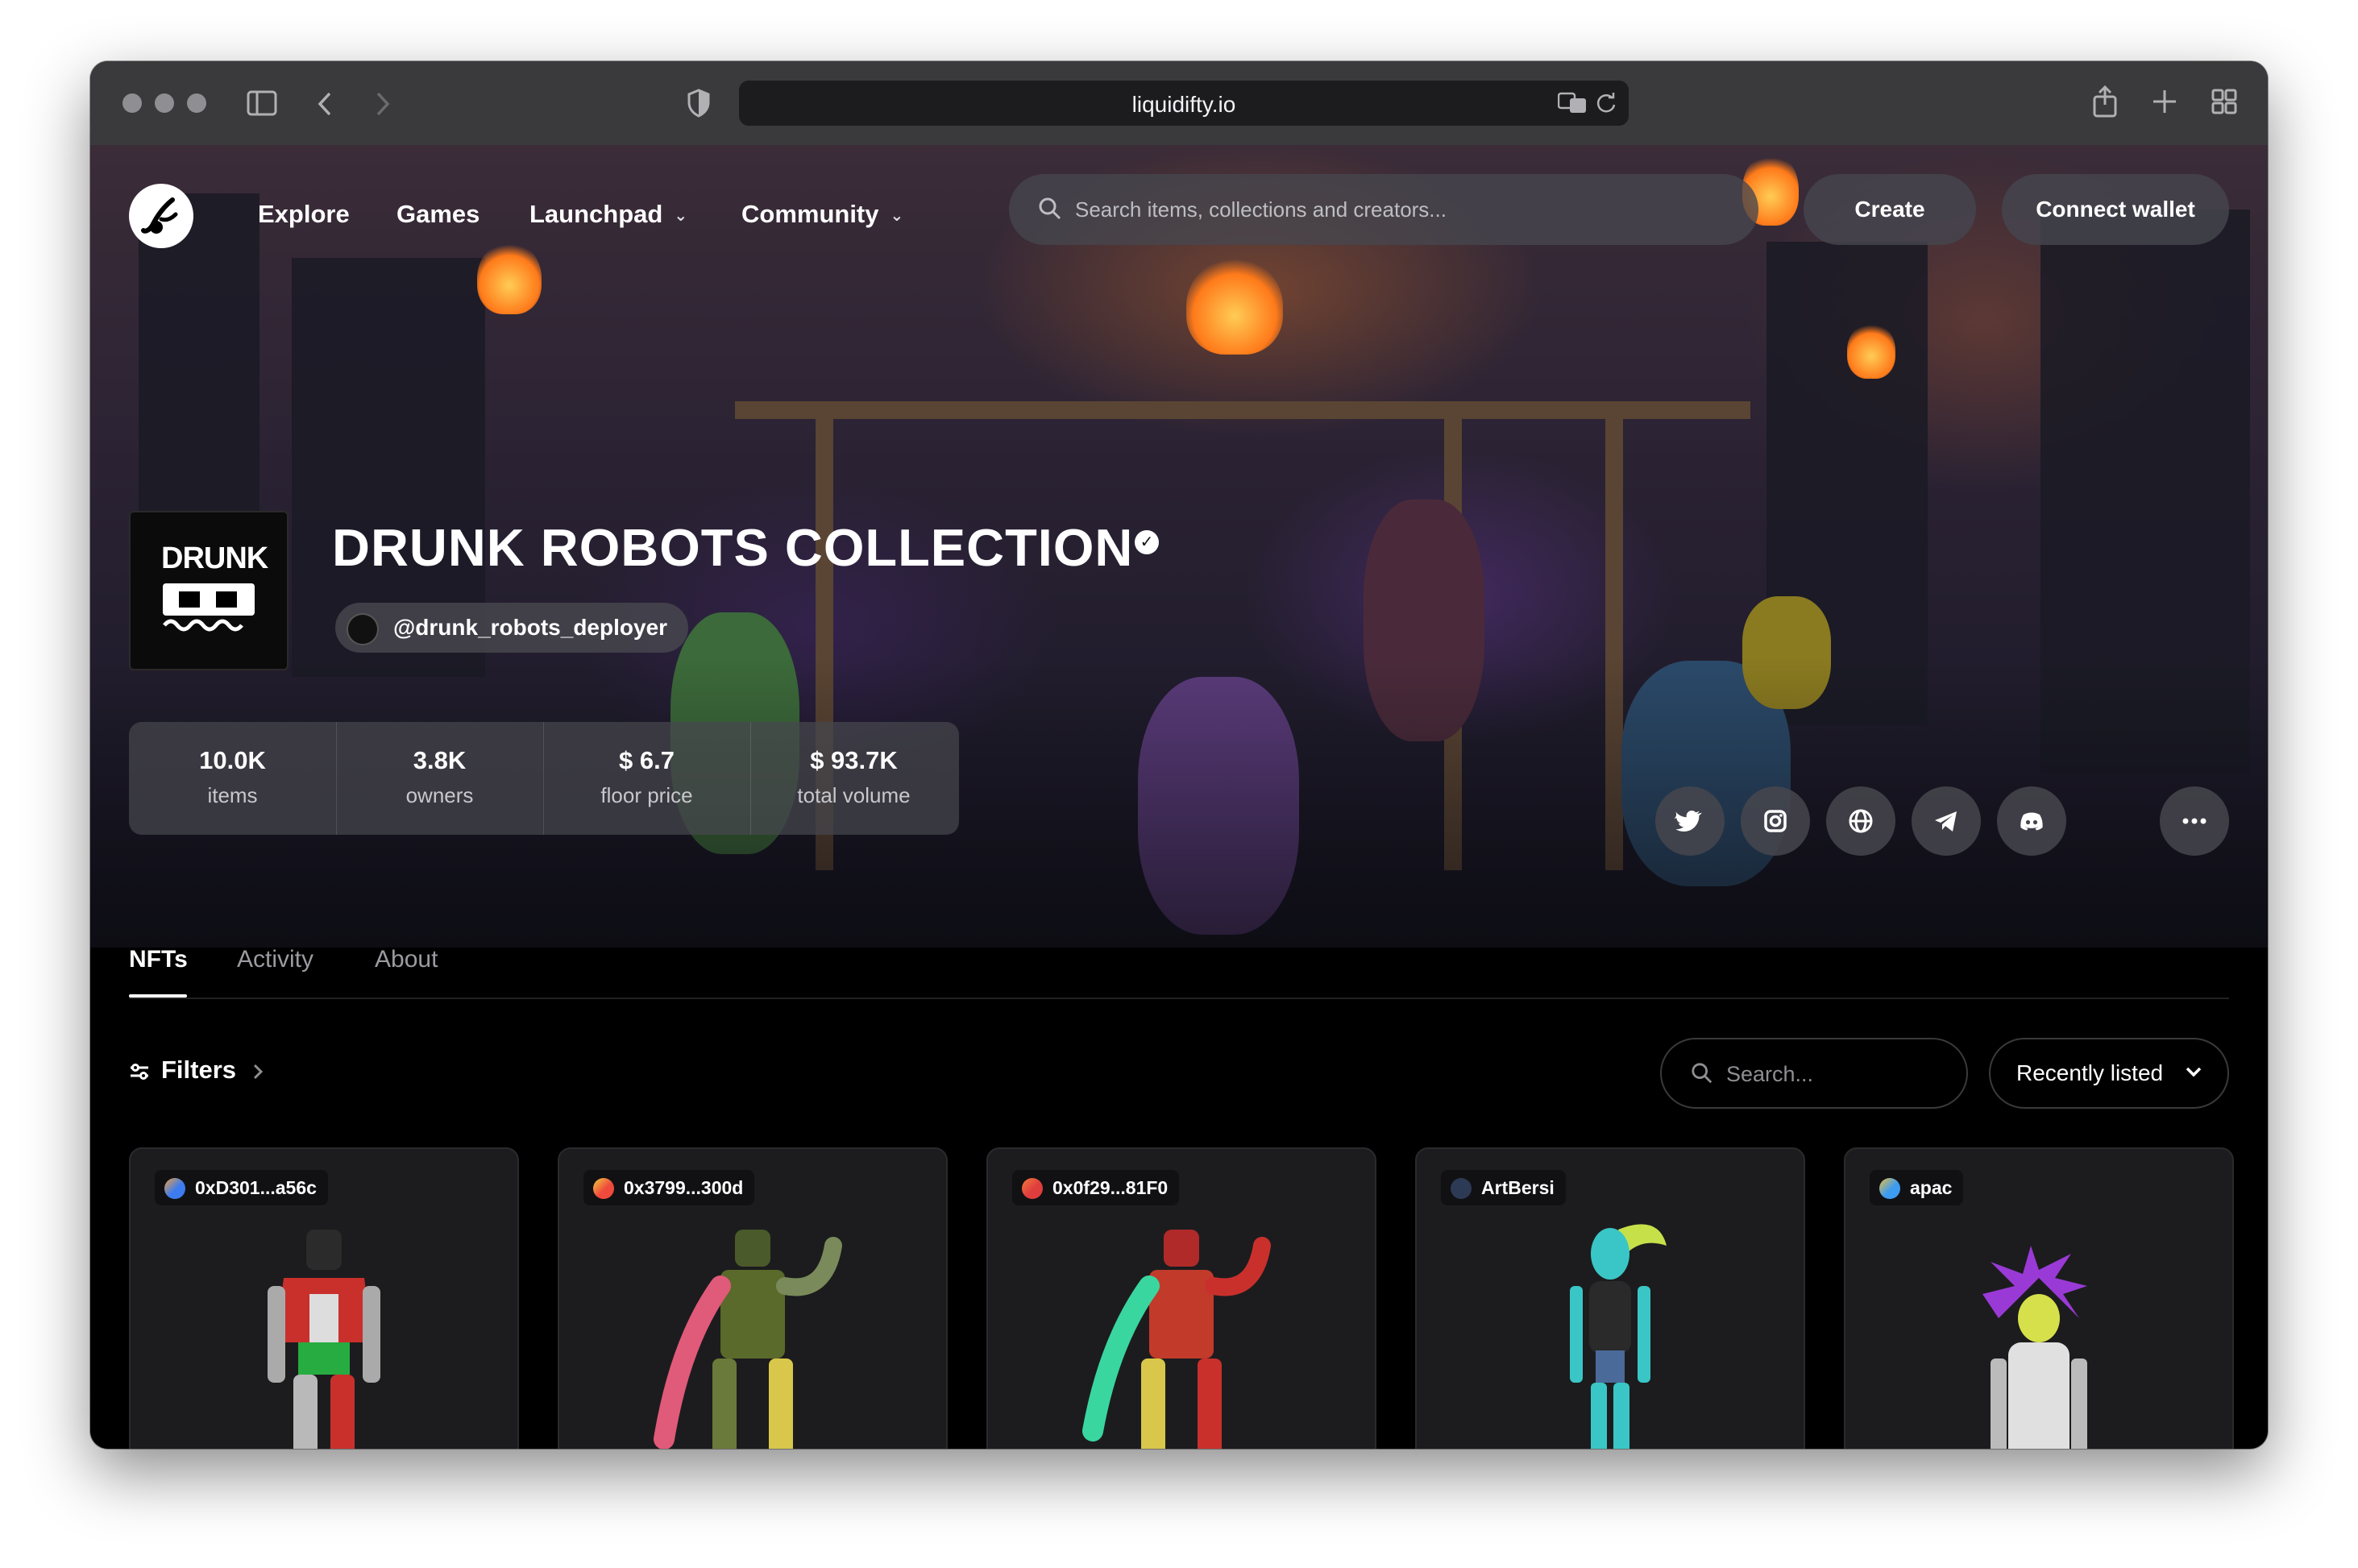 The image size is (2358, 1568). I want to click on discord-icon, so click(2031, 821).